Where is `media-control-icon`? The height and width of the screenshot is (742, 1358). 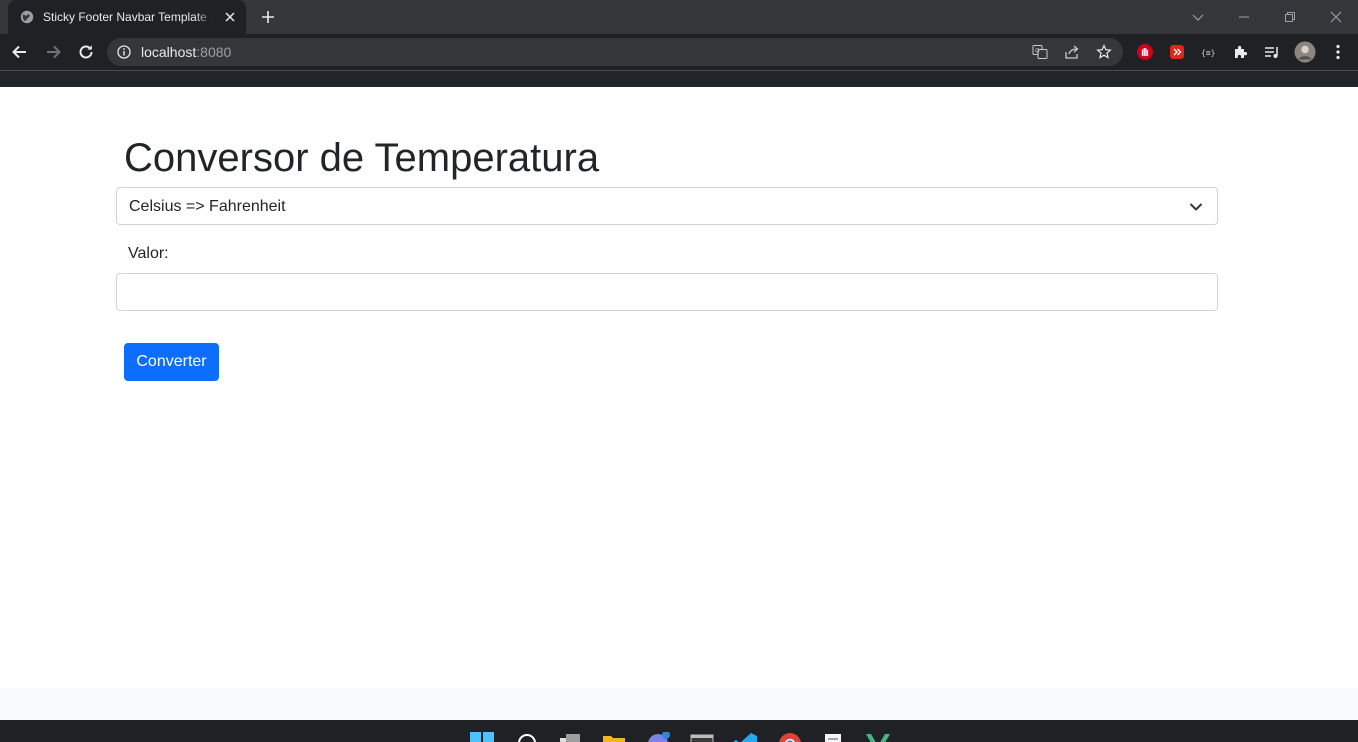
media-control-icon is located at coordinates (1272, 52).